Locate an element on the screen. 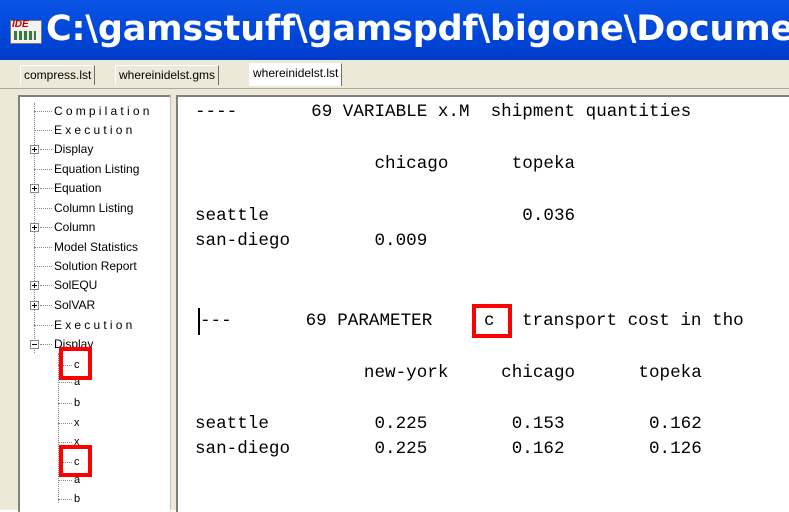 This screenshot has height=512, width=789. tree-item-label: Compilation is located at coordinates (103, 111).